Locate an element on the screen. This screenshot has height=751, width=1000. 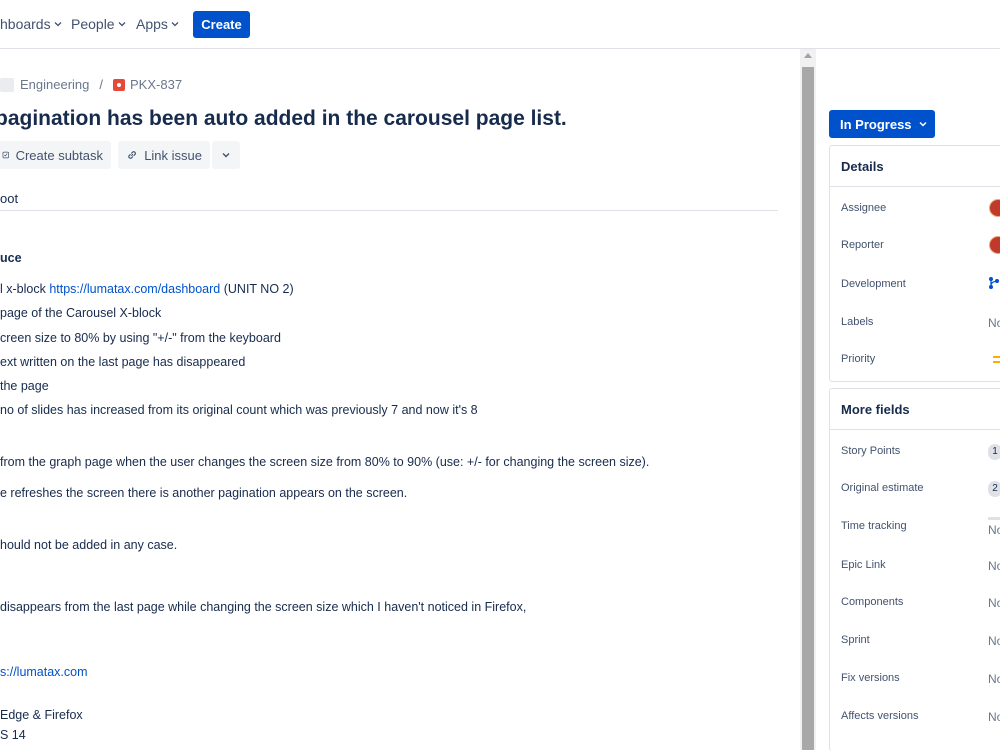
create-subtask-button: Create subtask is located at coordinates (55, 155).